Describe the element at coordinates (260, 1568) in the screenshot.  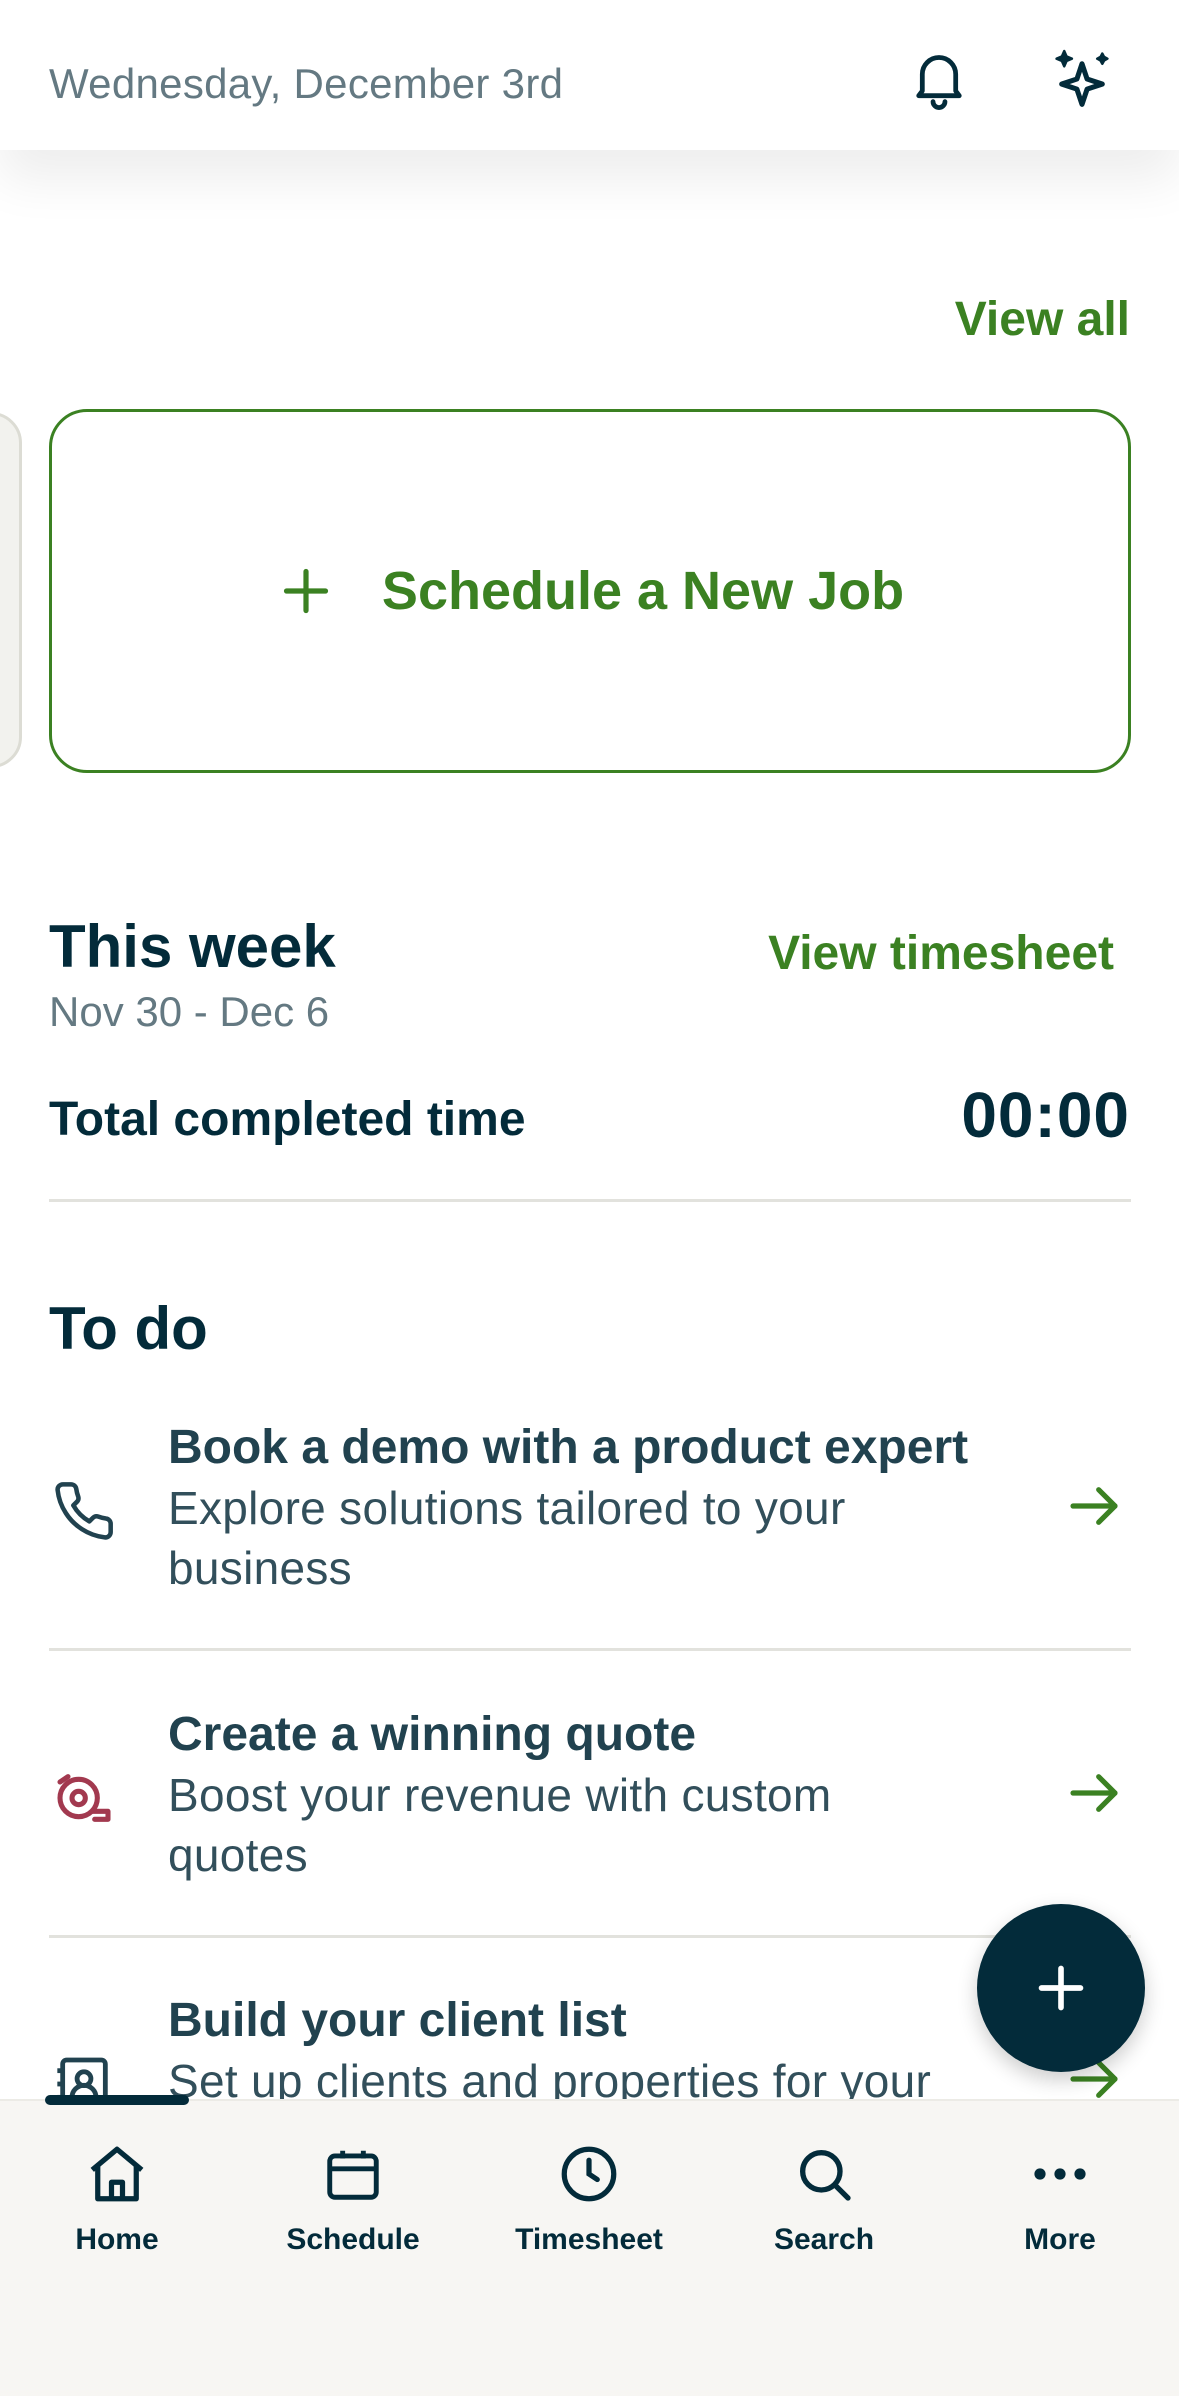
I see `todo-item-description-cont: business` at that location.